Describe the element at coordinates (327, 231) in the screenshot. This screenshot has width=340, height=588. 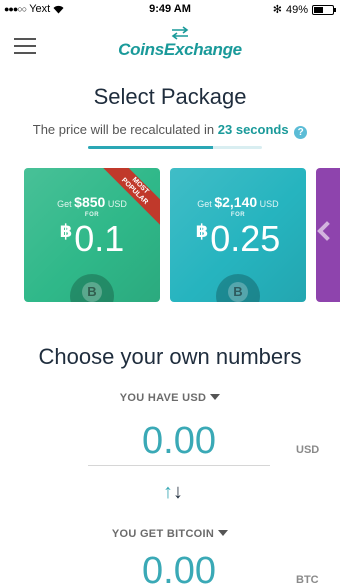
I see `chevron-left-icon` at that location.